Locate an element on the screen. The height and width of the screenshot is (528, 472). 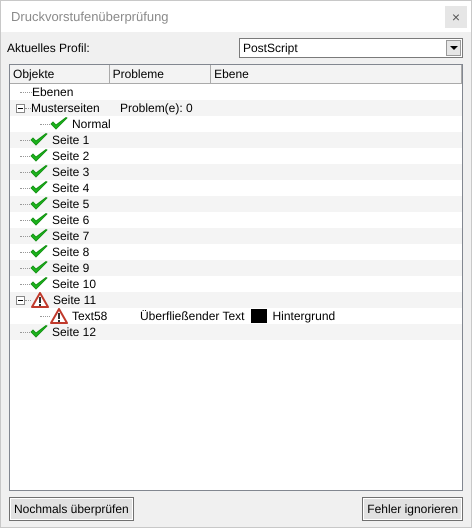
tree-item: Seite 3 is located at coordinates (71, 172).